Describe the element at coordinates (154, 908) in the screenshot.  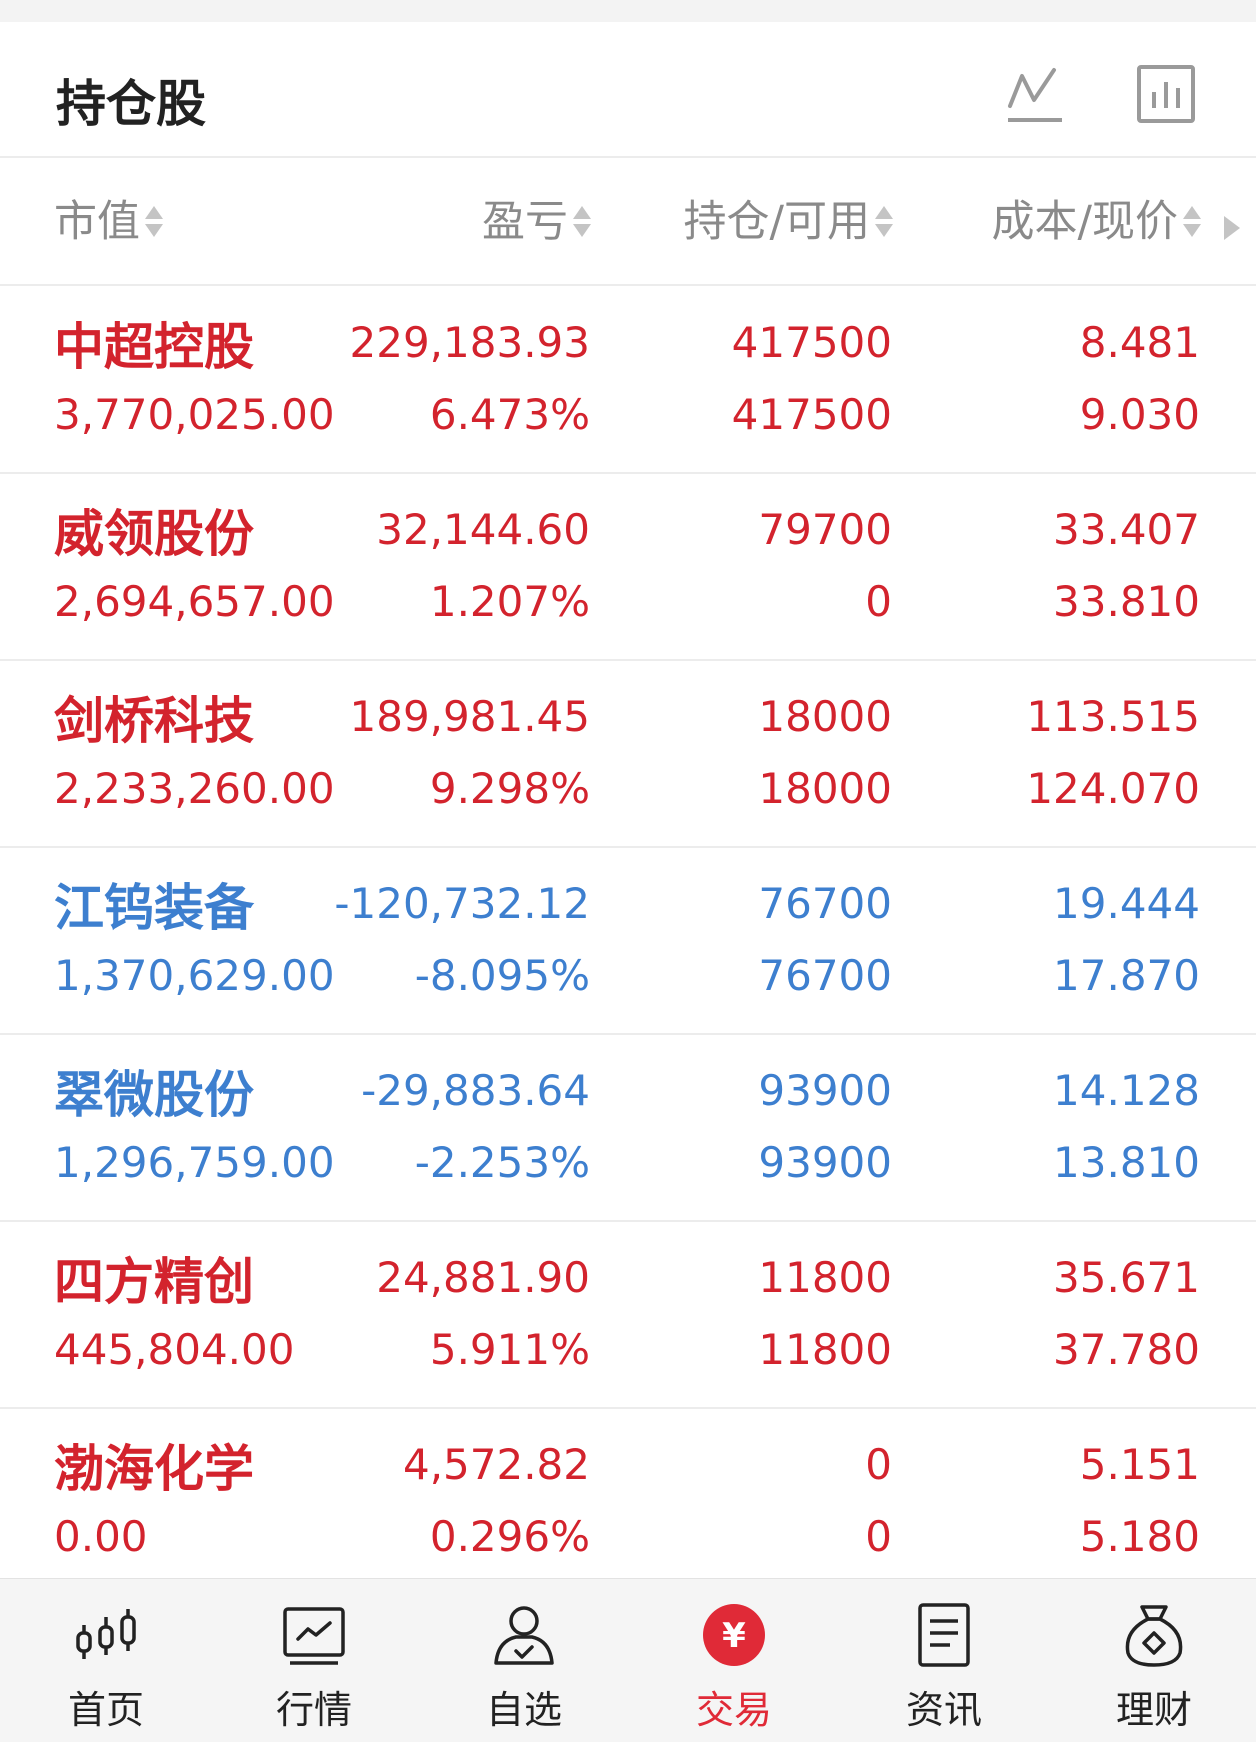
I see `stock-name: 江钨装备` at that location.